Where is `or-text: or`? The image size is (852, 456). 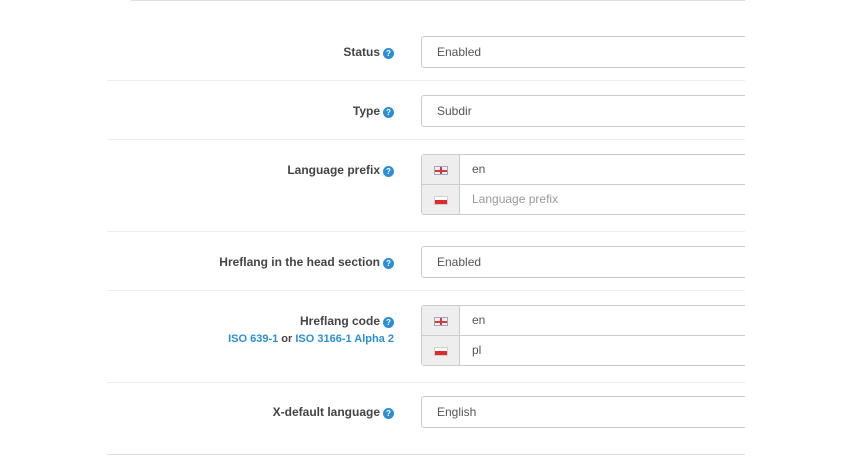
or-text: or is located at coordinates (287, 339).